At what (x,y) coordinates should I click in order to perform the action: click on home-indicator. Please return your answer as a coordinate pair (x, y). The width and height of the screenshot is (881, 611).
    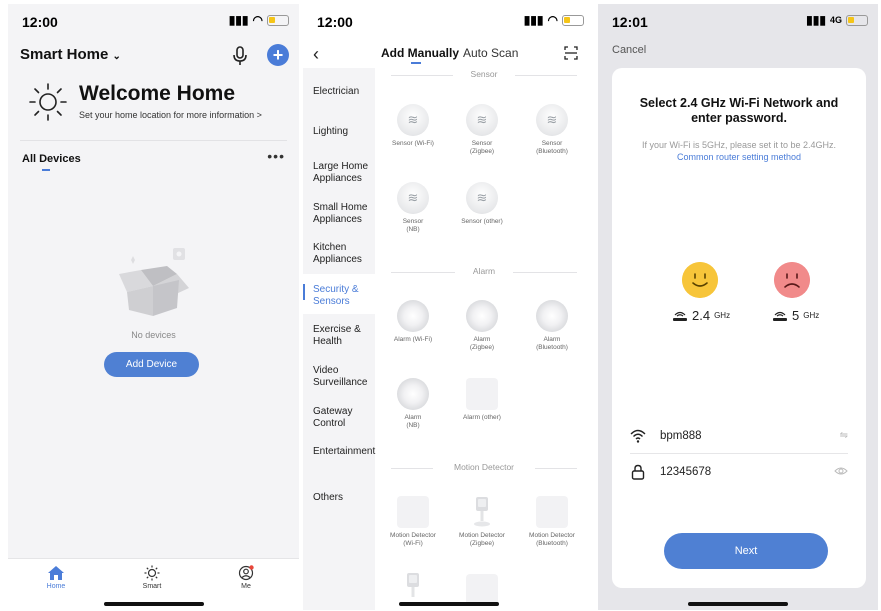
    Looking at the image, I should click on (153, 604).